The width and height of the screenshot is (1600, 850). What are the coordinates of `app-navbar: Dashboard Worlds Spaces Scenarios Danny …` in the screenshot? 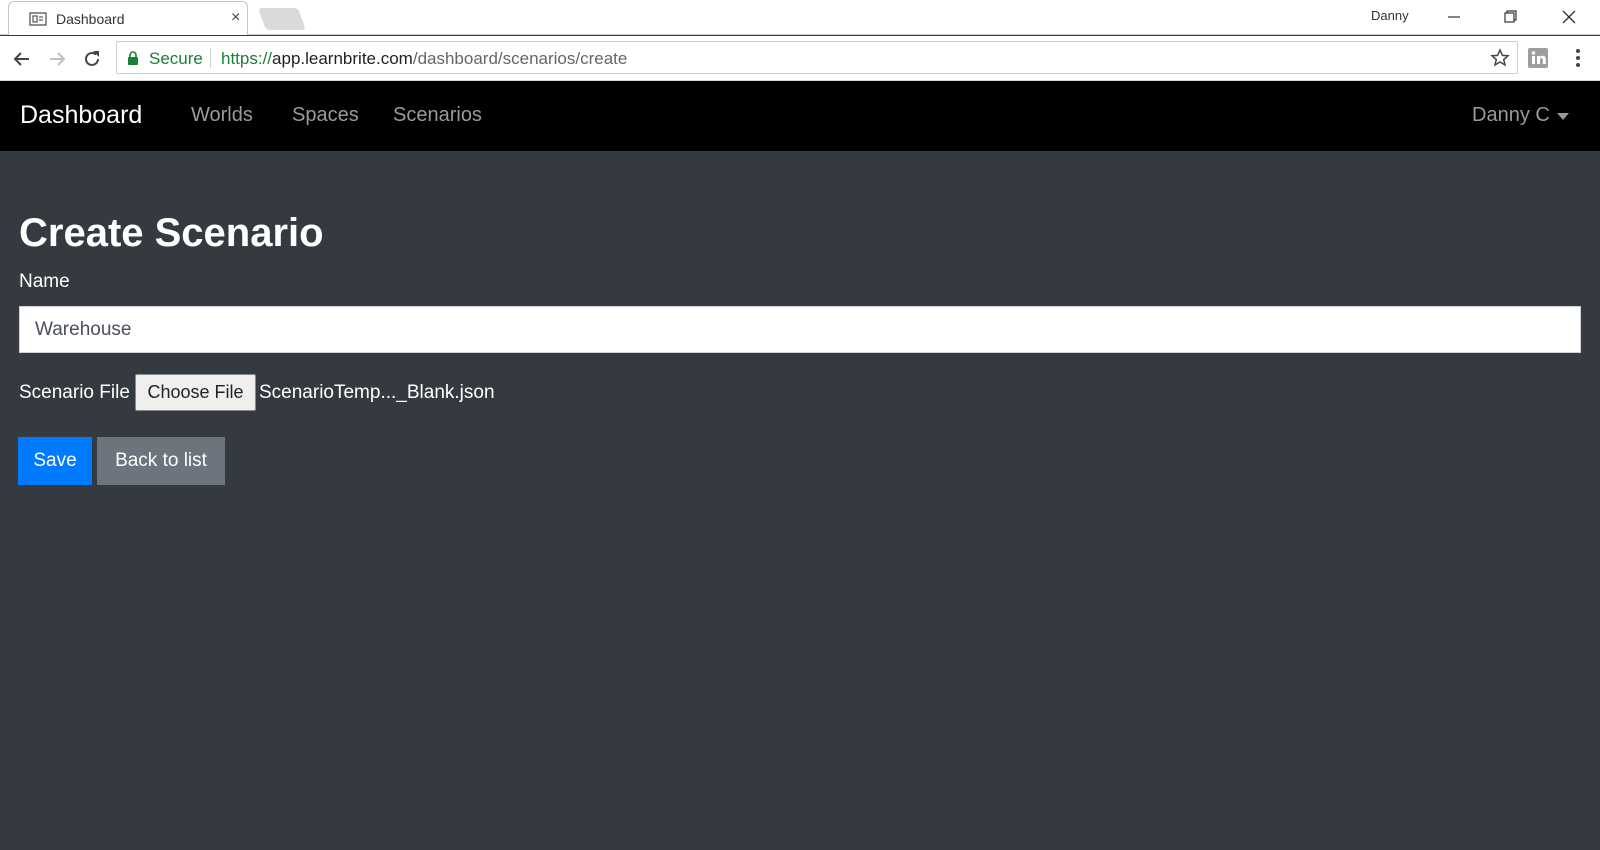 It's located at (800, 116).